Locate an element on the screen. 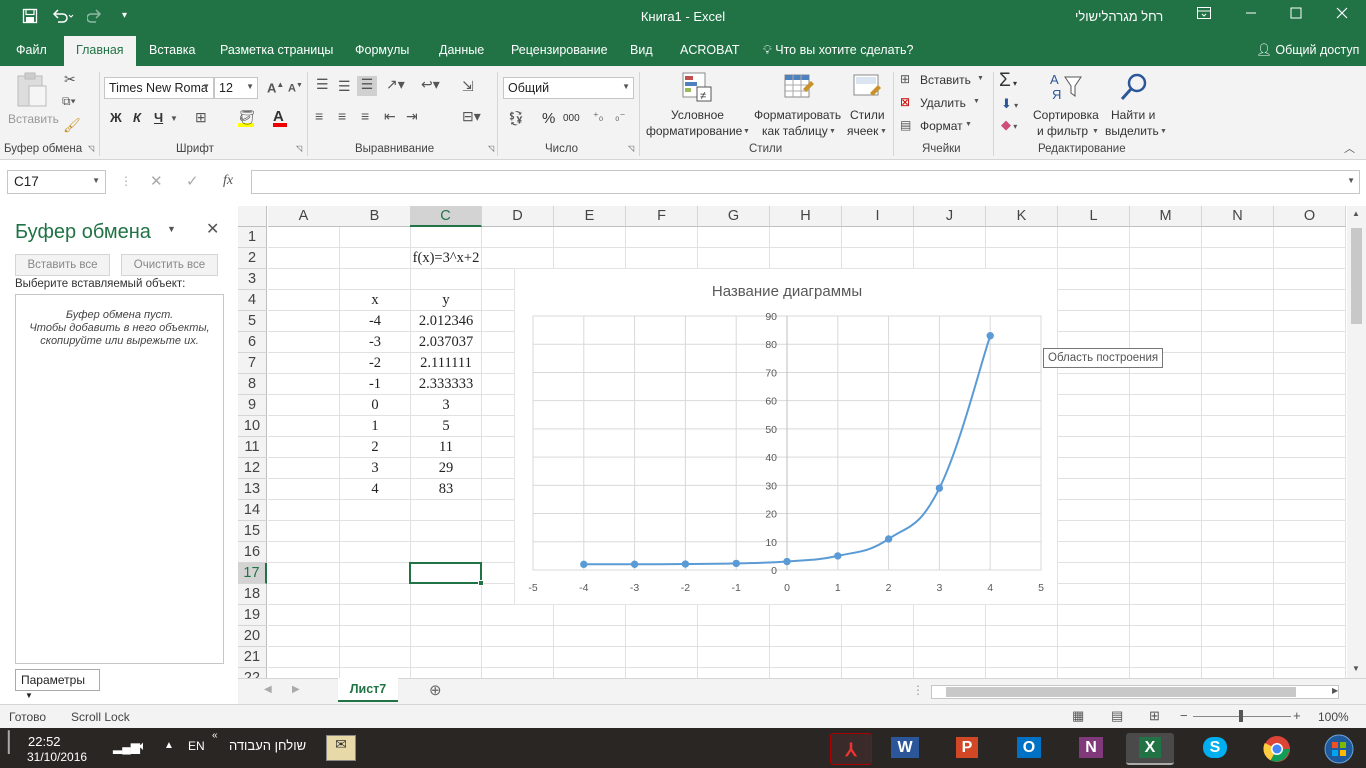  options-button: Параметры ▼ is located at coordinates (57, 684).